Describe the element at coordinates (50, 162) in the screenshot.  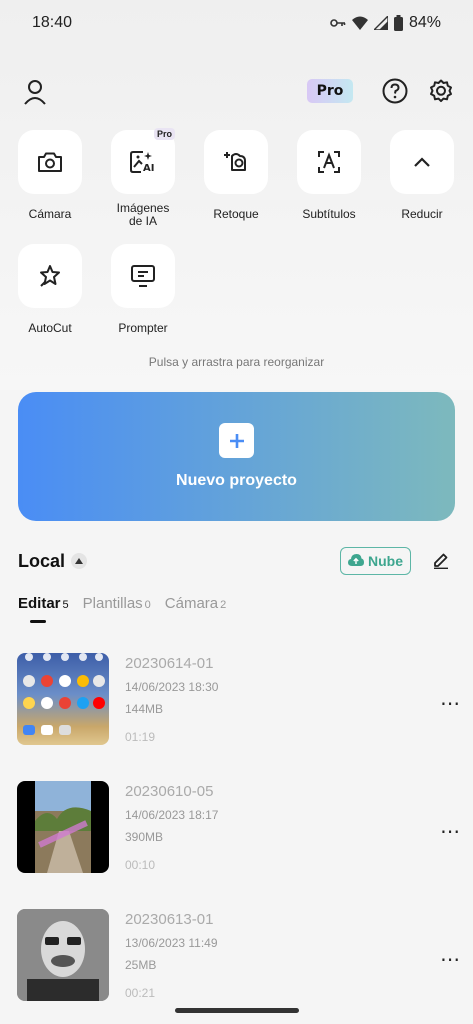
I see `camera-icon` at that location.